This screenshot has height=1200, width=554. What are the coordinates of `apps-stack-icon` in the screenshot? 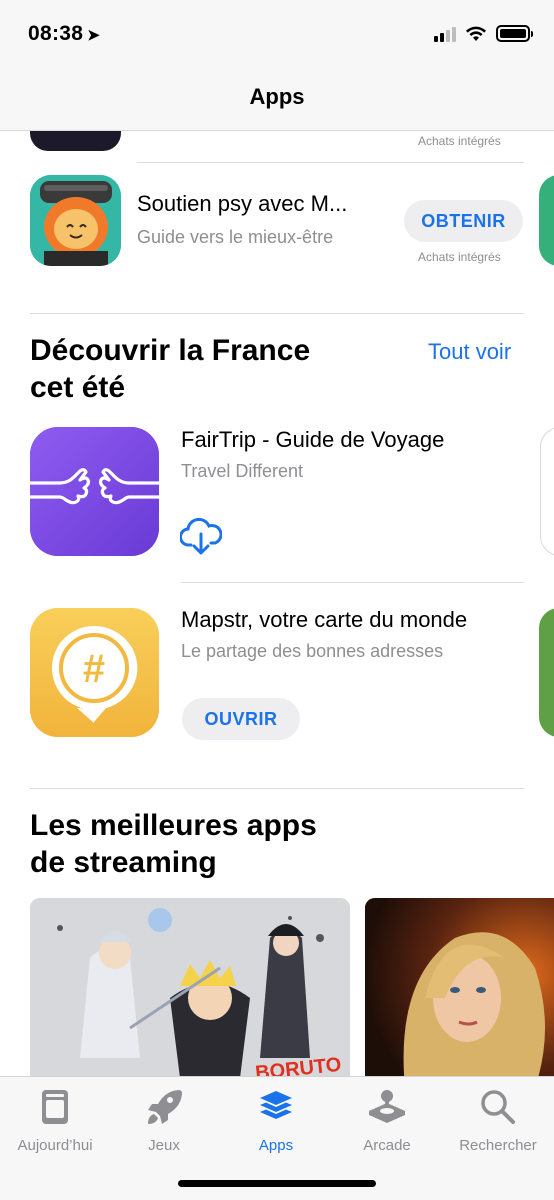 It's located at (276, 1105).